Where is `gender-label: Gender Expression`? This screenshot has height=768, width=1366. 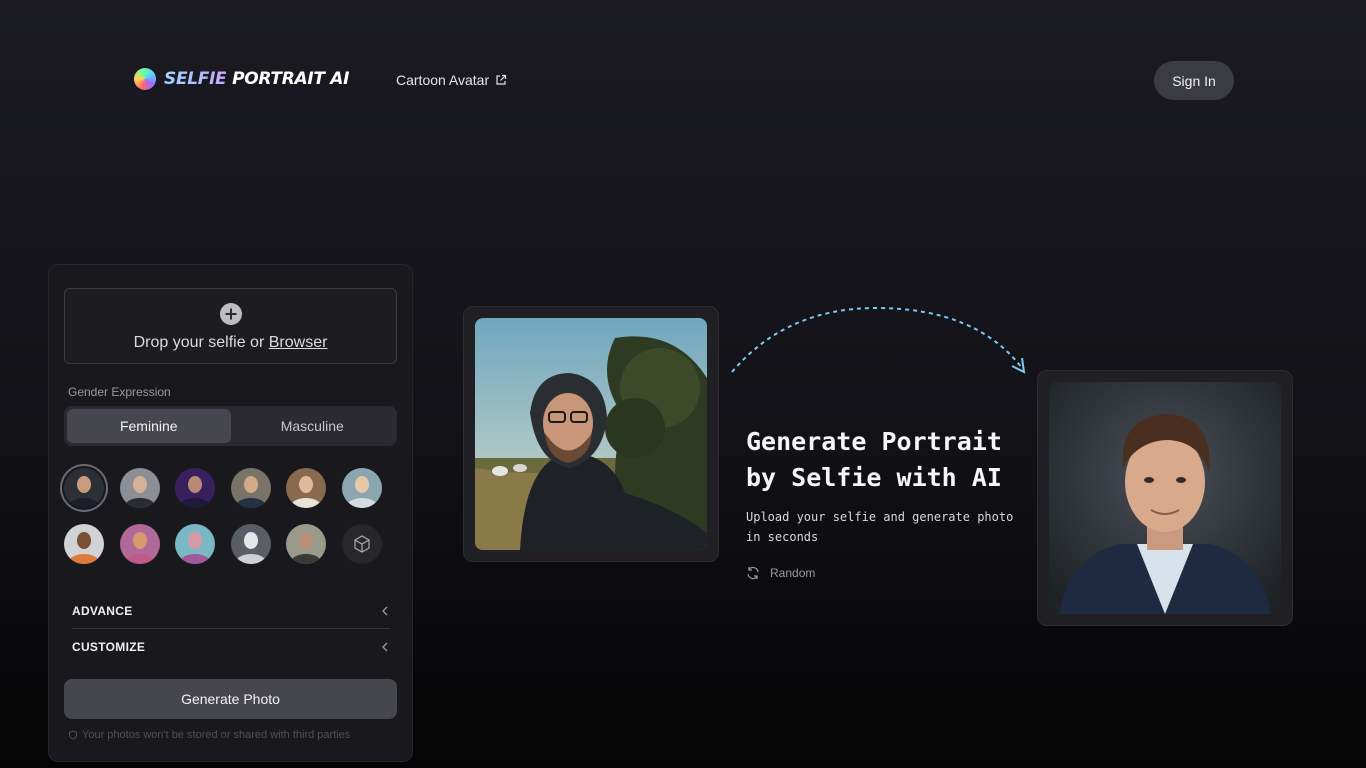 gender-label: Gender Expression is located at coordinates (119, 392).